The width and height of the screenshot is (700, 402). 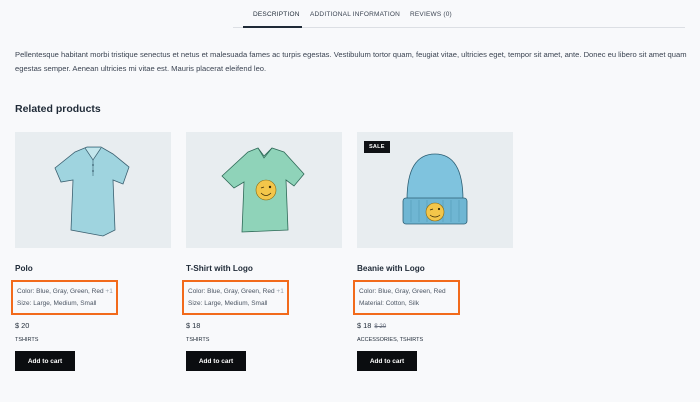 What do you see at coordinates (389, 303) in the screenshot?
I see `attribute-material: Material: Cotton, Silk` at bounding box center [389, 303].